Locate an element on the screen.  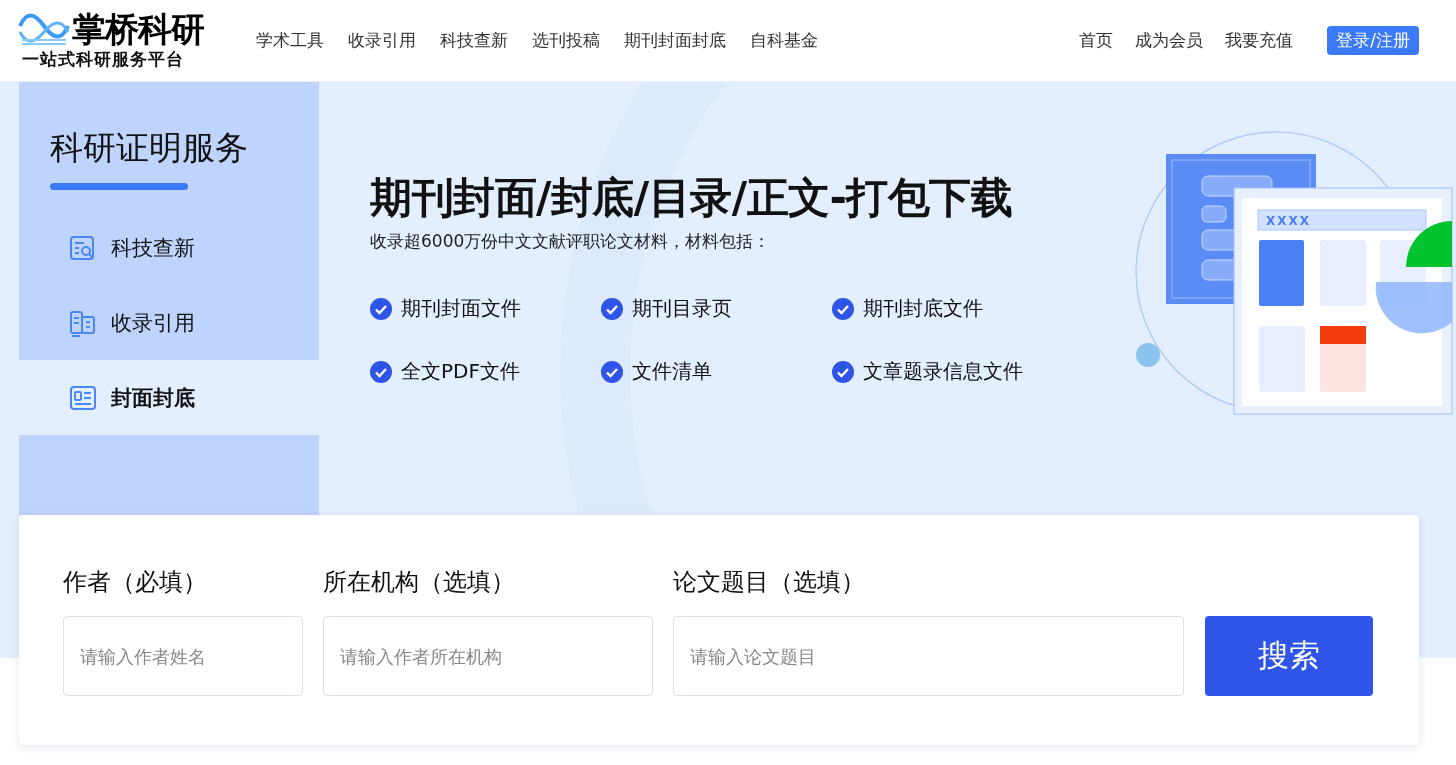
sidebar-item: 封面封底 is located at coordinates (169, 397).